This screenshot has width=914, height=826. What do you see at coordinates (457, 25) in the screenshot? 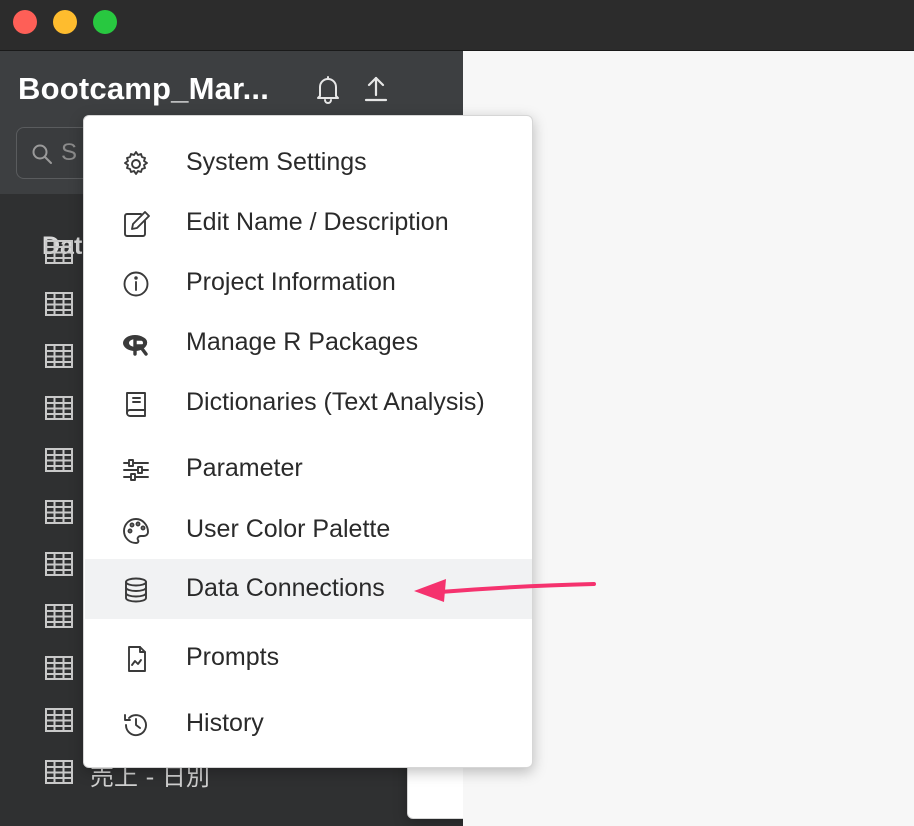
I see `window-titlebar` at bounding box center [457, 25].